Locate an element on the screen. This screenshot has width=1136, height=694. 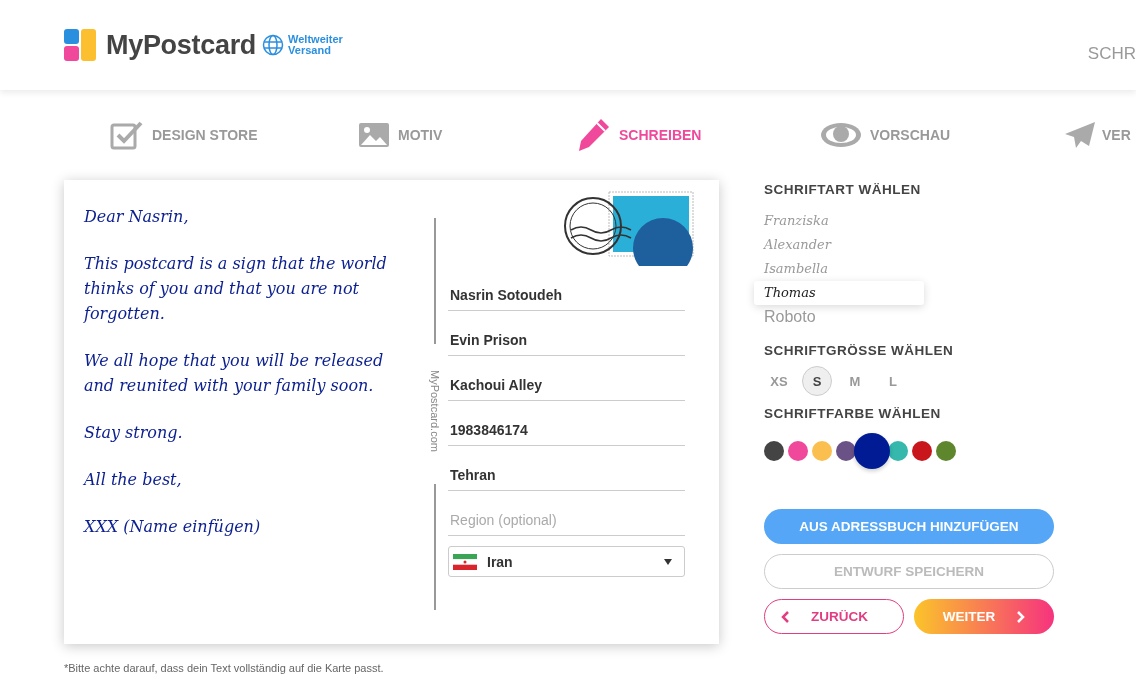
font-option: Alexander is located at coordinates (844, 245).